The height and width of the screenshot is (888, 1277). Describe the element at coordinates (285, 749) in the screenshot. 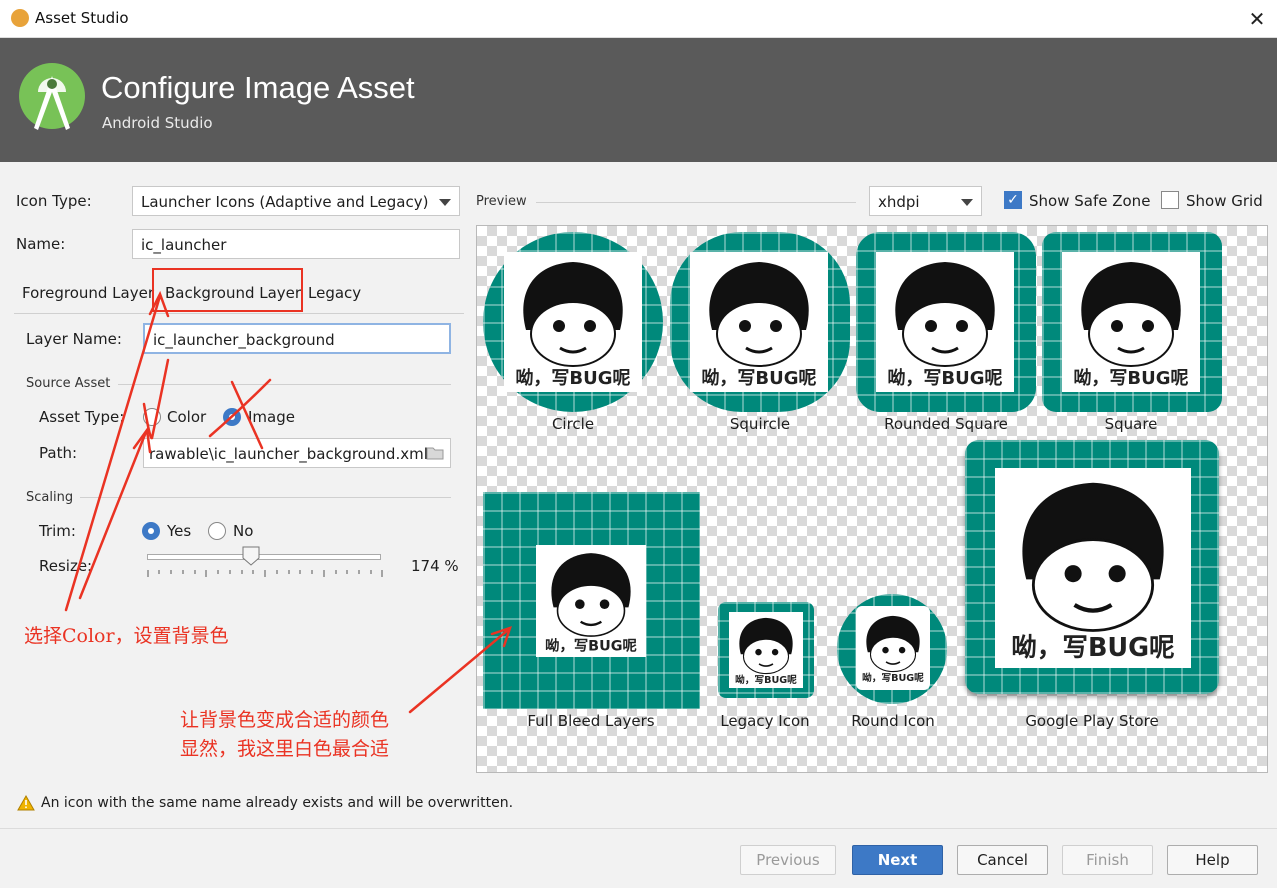

I see `annotation-note-line2: 显然，我这里白色最合适` at that location.